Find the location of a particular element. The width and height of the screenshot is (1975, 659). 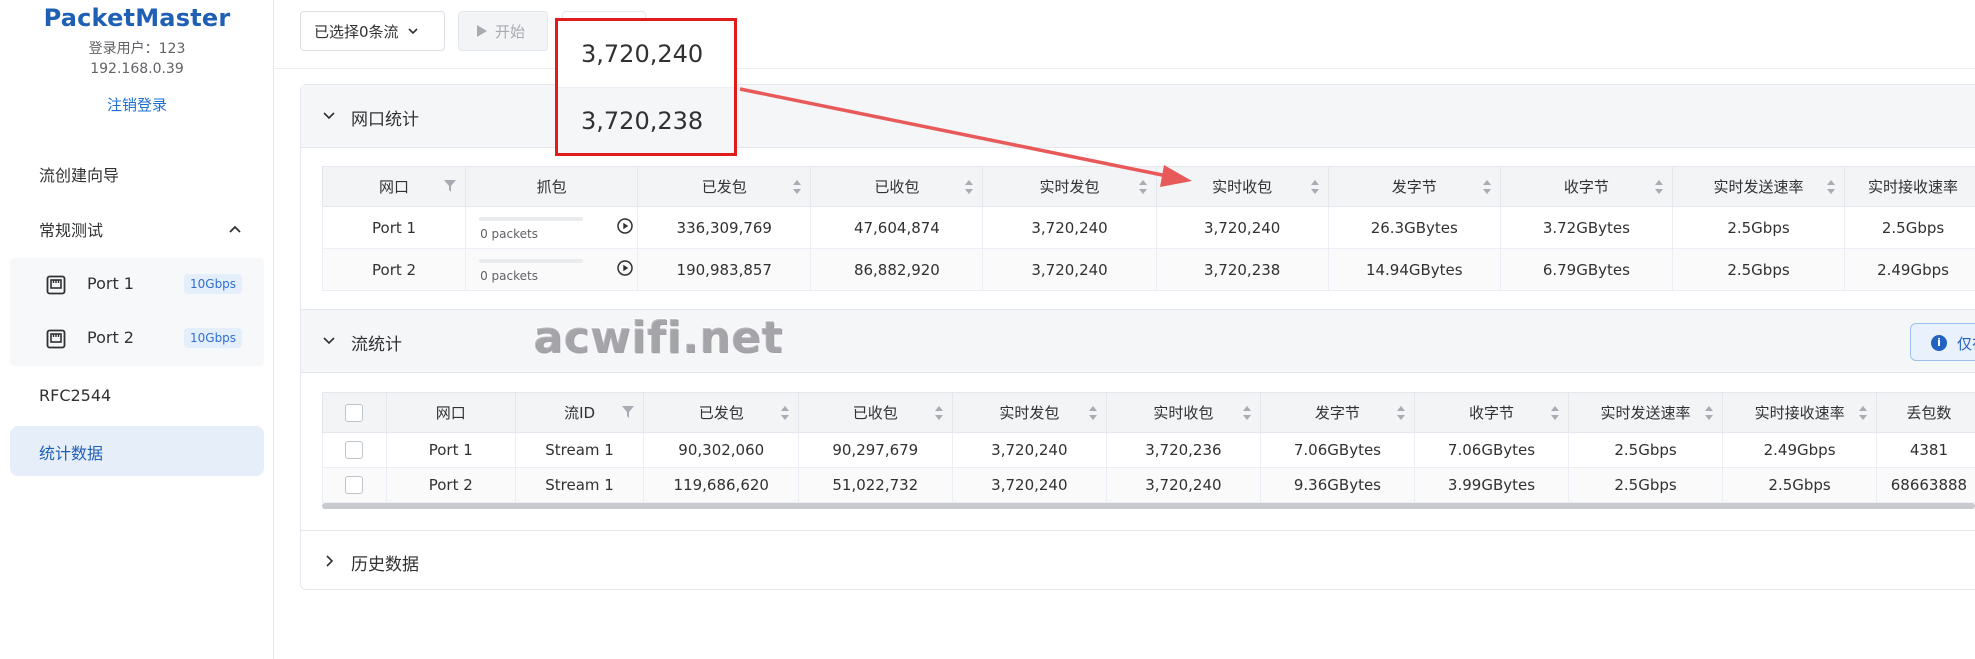

cell-rt-rx: 3,720,238 is located at coordinates (1242, 269).